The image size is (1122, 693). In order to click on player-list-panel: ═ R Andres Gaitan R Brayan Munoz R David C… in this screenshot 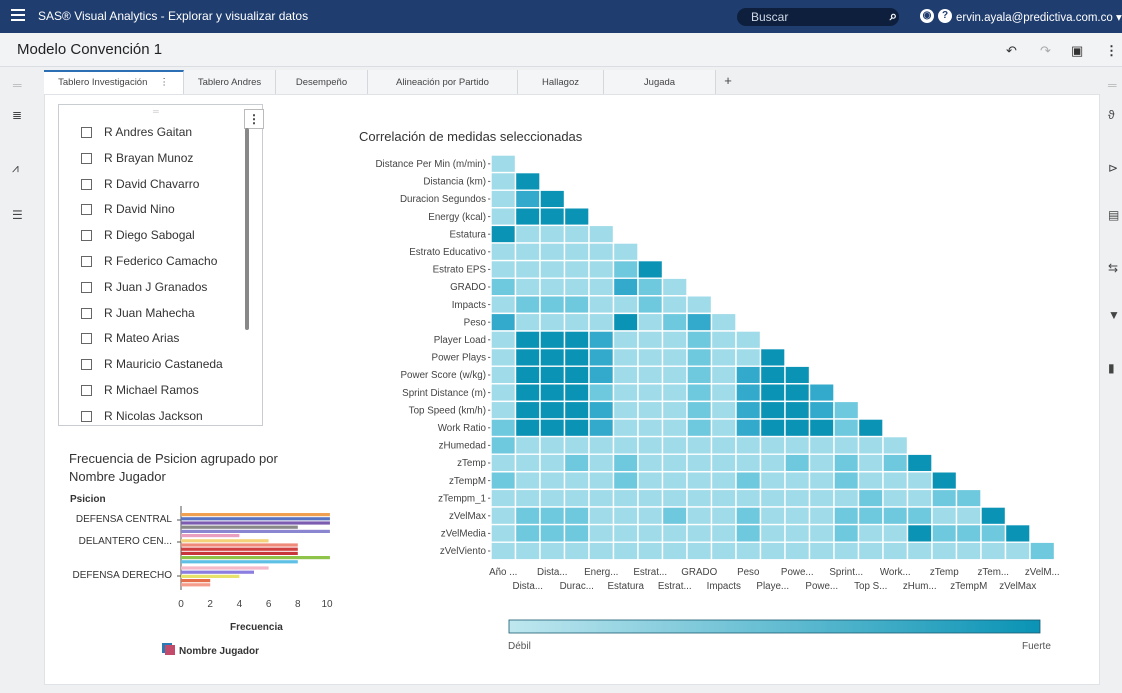, I will do `click(160, 265)`.